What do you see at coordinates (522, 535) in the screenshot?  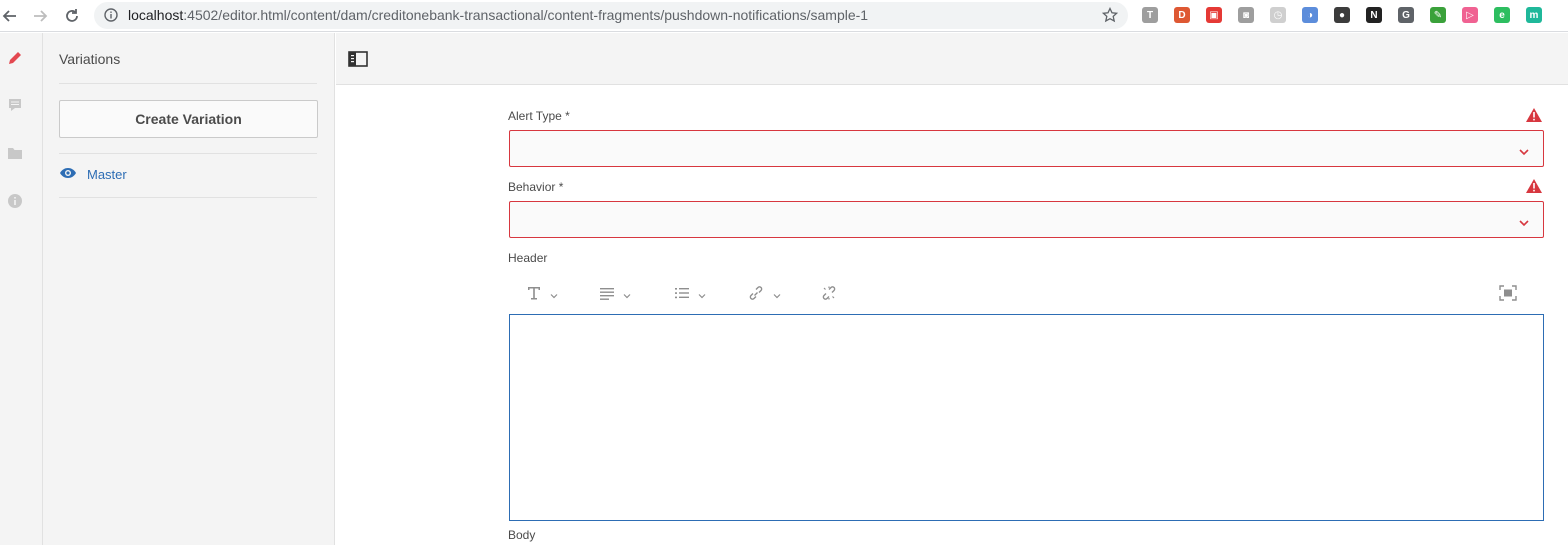 I see `body-label: Body` at bounding box center [522, 535].